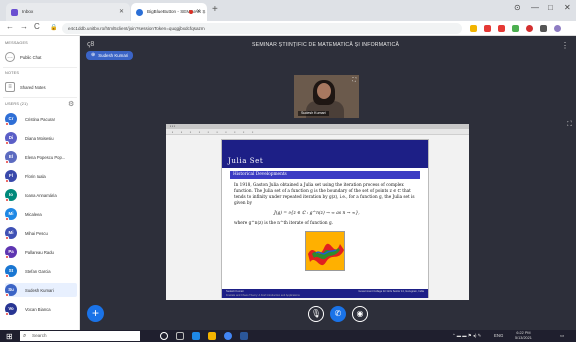  What do you see at coordinates (466, 336) in the screenshot?
I see `system-tray-icons: ⌃ ▬ ▬ ⚑ ◂) ✎` at bounding box center [466, 336].